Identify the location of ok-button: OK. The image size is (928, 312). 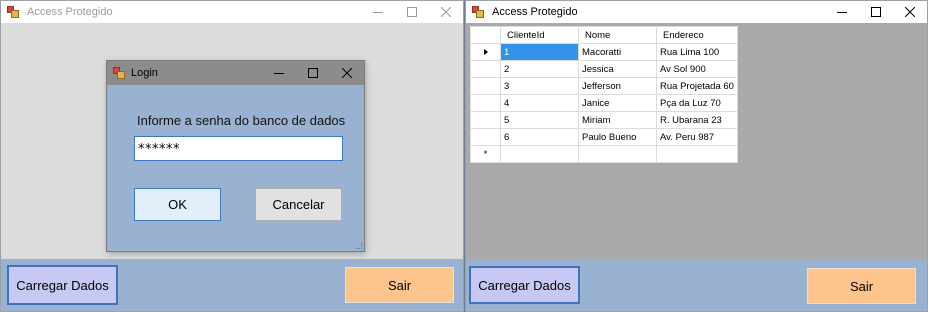
(177, 204).